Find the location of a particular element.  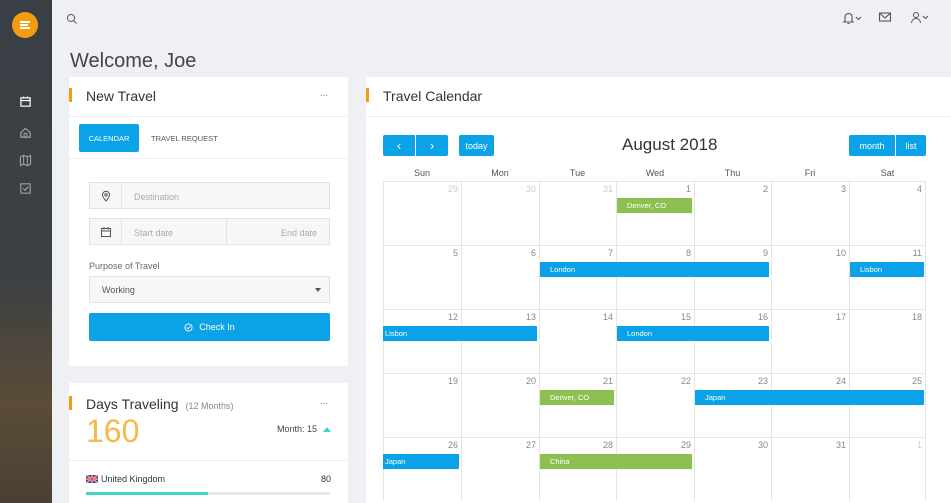

weekday-header: Wed is located at coordinates (655, 173).